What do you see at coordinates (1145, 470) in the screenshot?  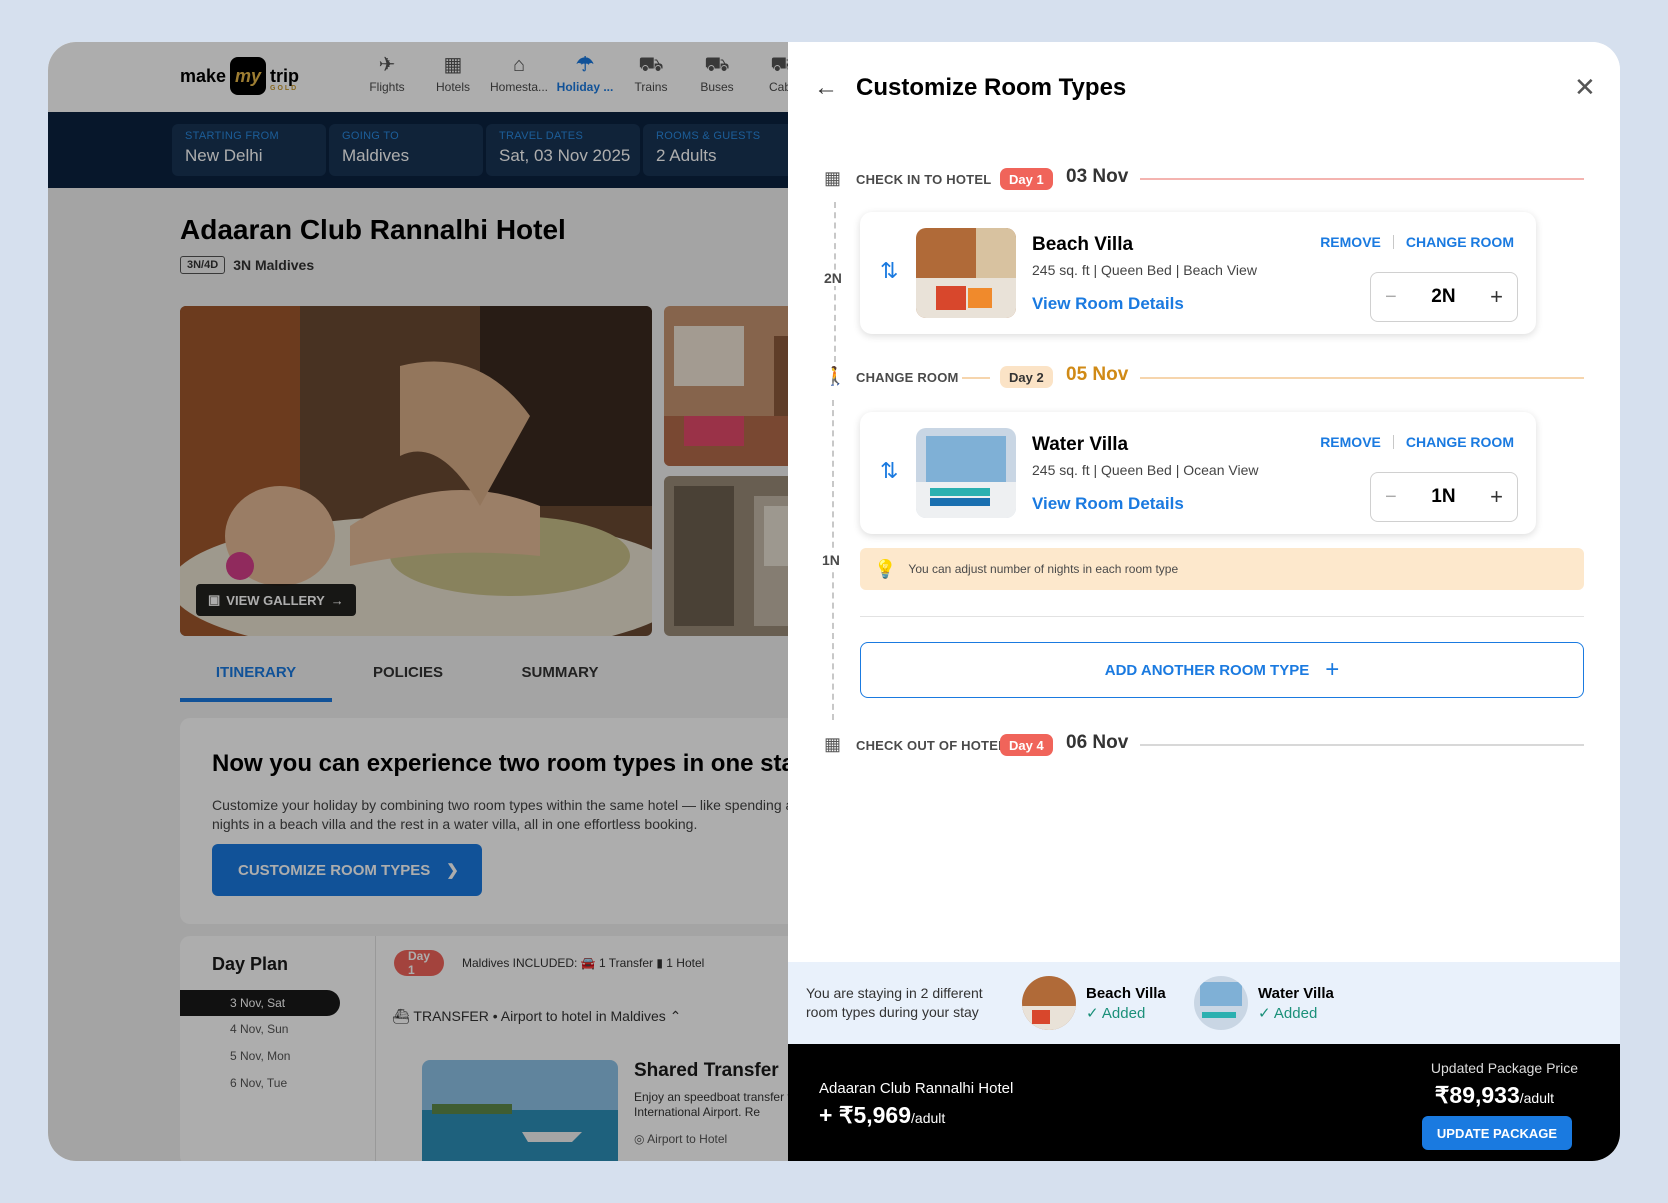 I see `room-spec: 245 sq. ft | Queen Bed | Ocean View` at bounding box center [1145, 470].